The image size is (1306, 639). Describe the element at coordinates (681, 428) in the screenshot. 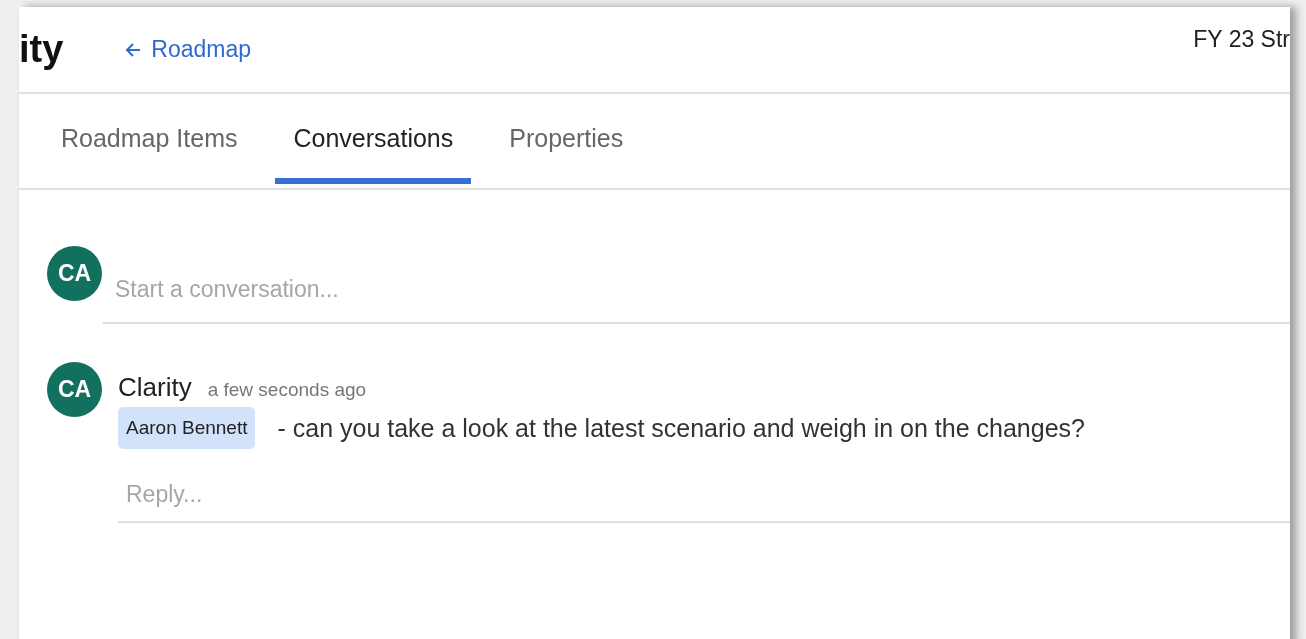

I see `comment-text: - can you take a look at the latest scenario and weigh in on the changes?` at that location.